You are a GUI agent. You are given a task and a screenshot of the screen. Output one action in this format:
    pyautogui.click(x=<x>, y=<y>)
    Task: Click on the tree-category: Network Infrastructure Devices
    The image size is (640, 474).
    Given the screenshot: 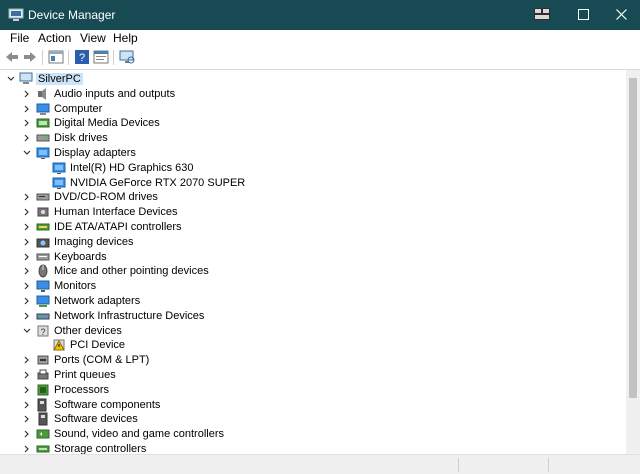 What is the action you would take?
    pyautogui.click(x=313, y=316)
    